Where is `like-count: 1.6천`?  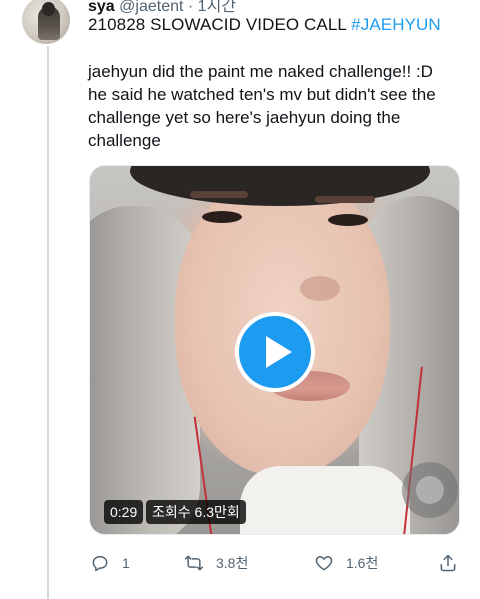
like-count: 1.6천 is located at coordinates (362, 563).